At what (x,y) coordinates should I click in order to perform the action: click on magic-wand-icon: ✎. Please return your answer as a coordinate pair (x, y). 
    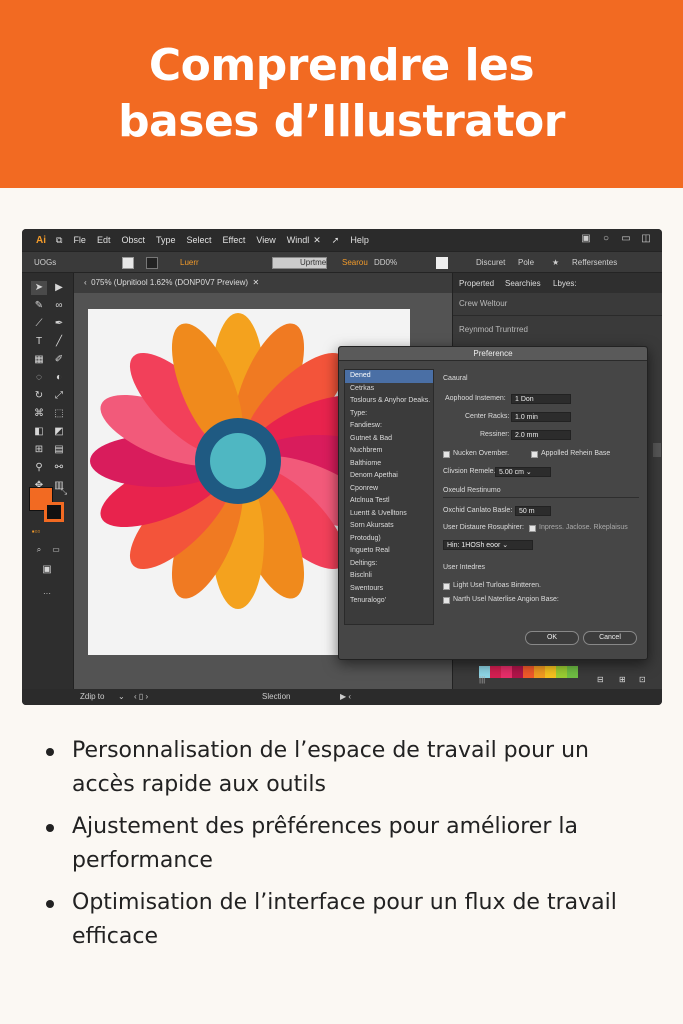
    Looking at the image, I should click on (39, 306).